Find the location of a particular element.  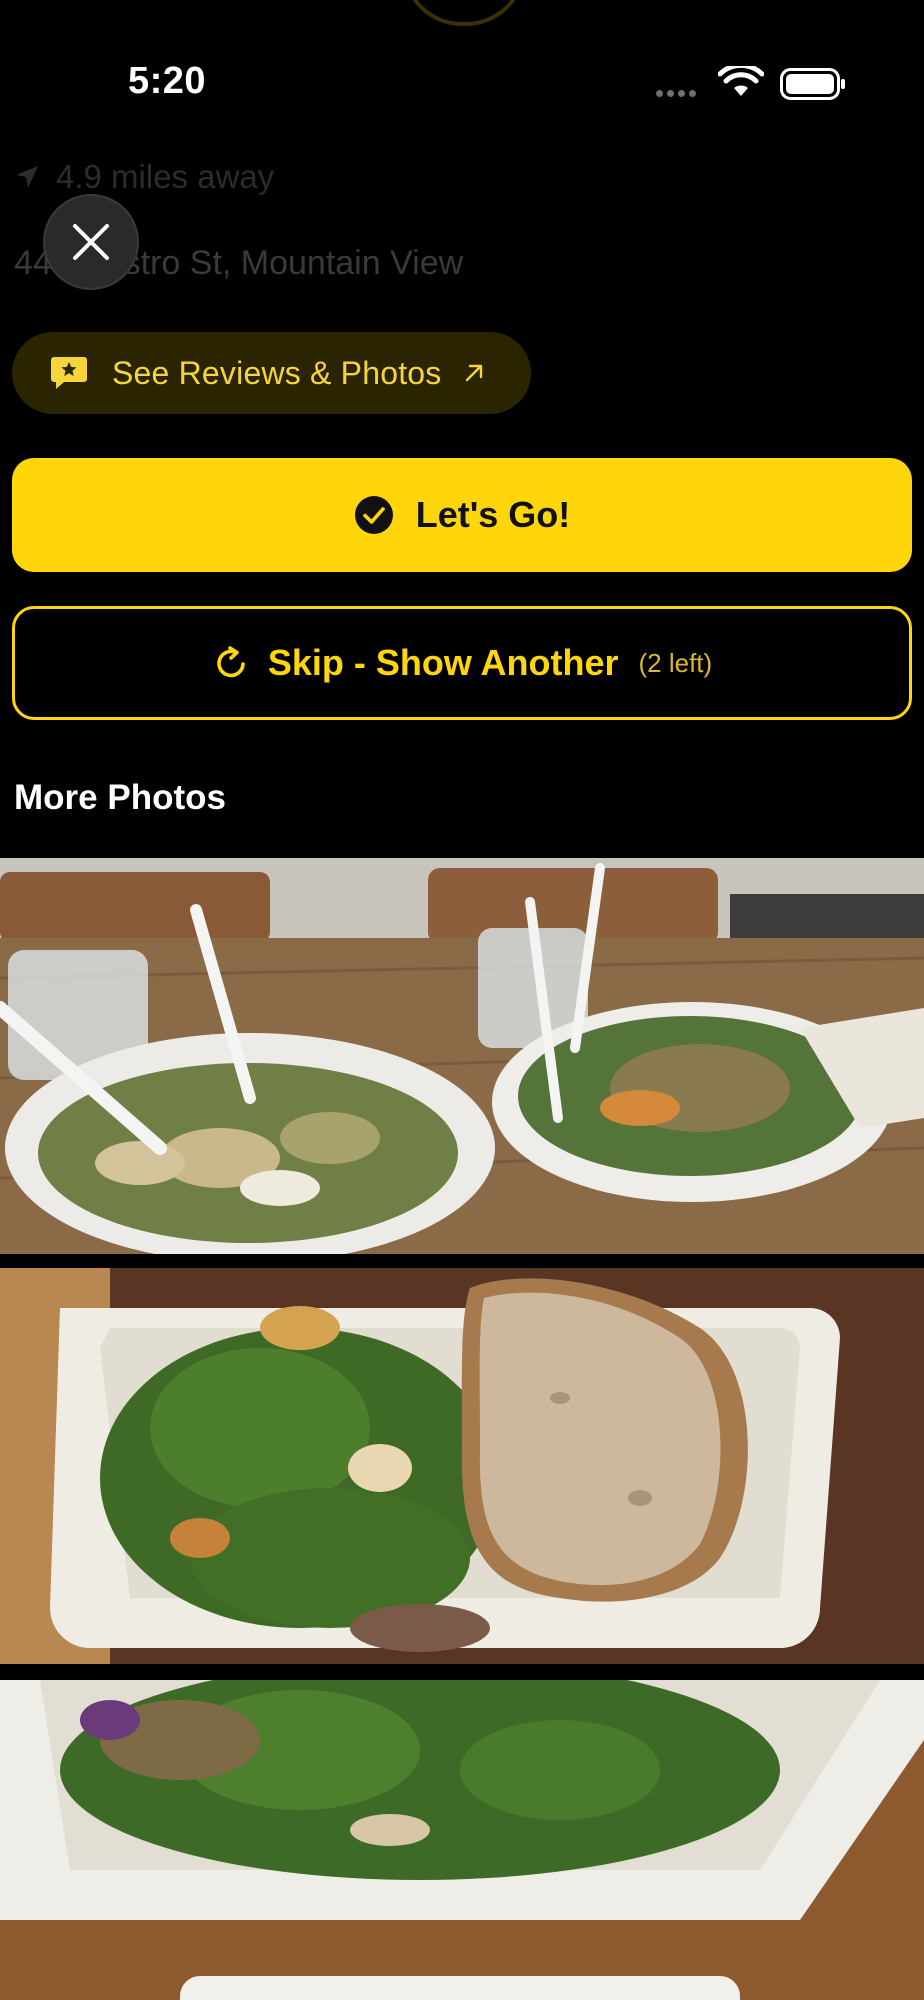

distance-row: 4.9 miles away is located at coordinates (144, 177).